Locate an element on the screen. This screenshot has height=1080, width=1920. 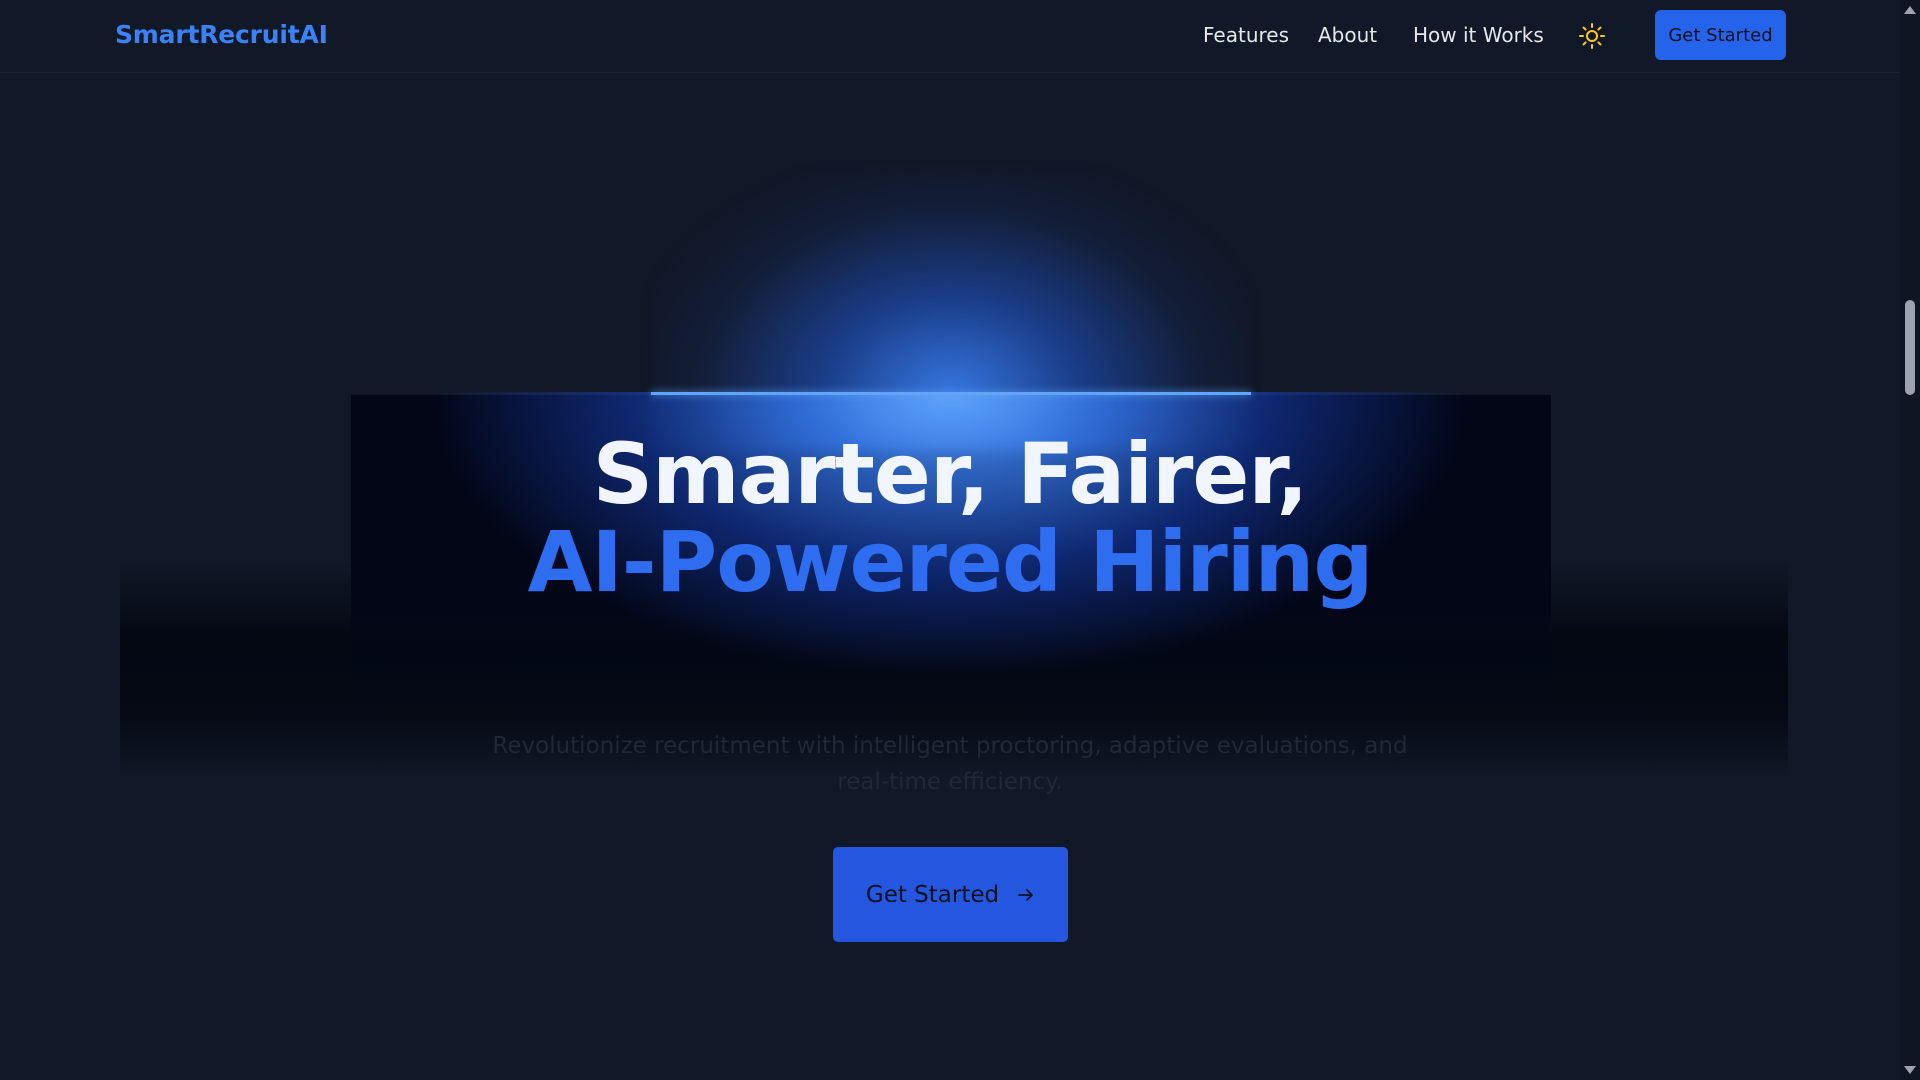
headline-line-2: AI-Powered Hiring is located at coordinates (950, 562).